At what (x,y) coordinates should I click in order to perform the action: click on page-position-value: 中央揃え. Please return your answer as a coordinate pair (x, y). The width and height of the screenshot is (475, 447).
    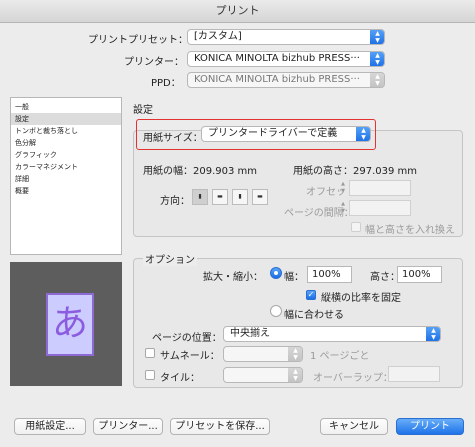
    Looking at the image, I should click on (250, 333).